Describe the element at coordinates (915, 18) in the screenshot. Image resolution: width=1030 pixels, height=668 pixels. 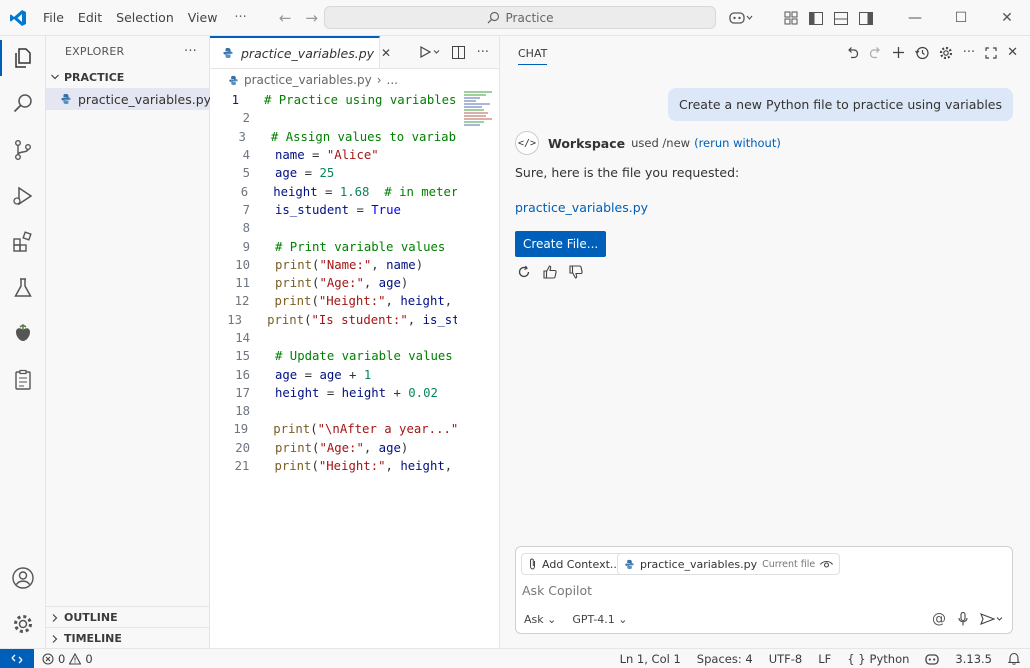
I see `minimize-icon: —` at that location.